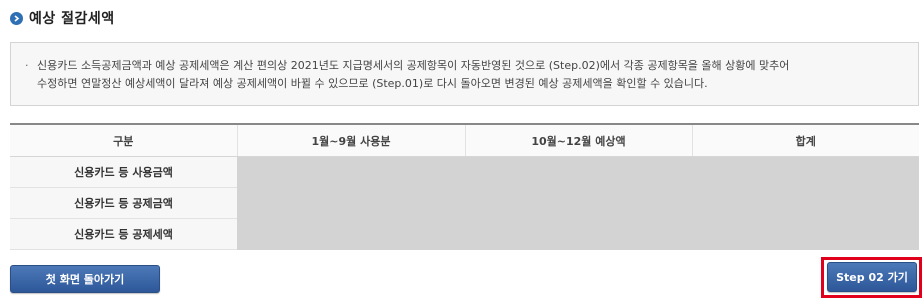 The height and width of the screenshot is (299, 923). Describe the element at coordinates (578, 203) in the screenshot. I see `cell-deduction-oct-dec` at that location.